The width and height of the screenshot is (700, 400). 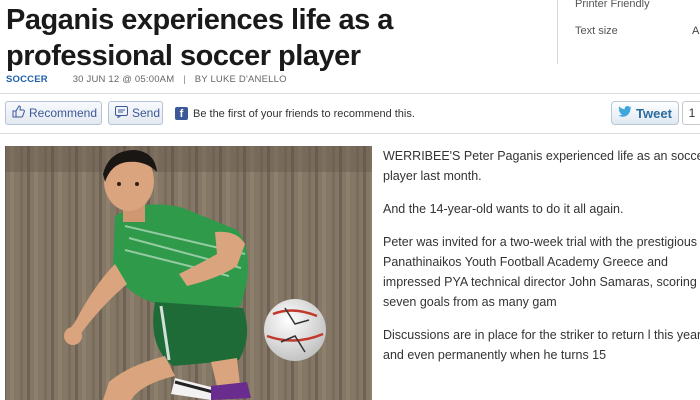 What do you see at coordinates (612, 5) in the screenshot?
I see `printer-friendly-link: Printer Friendly` at bounding box center [612, 5].